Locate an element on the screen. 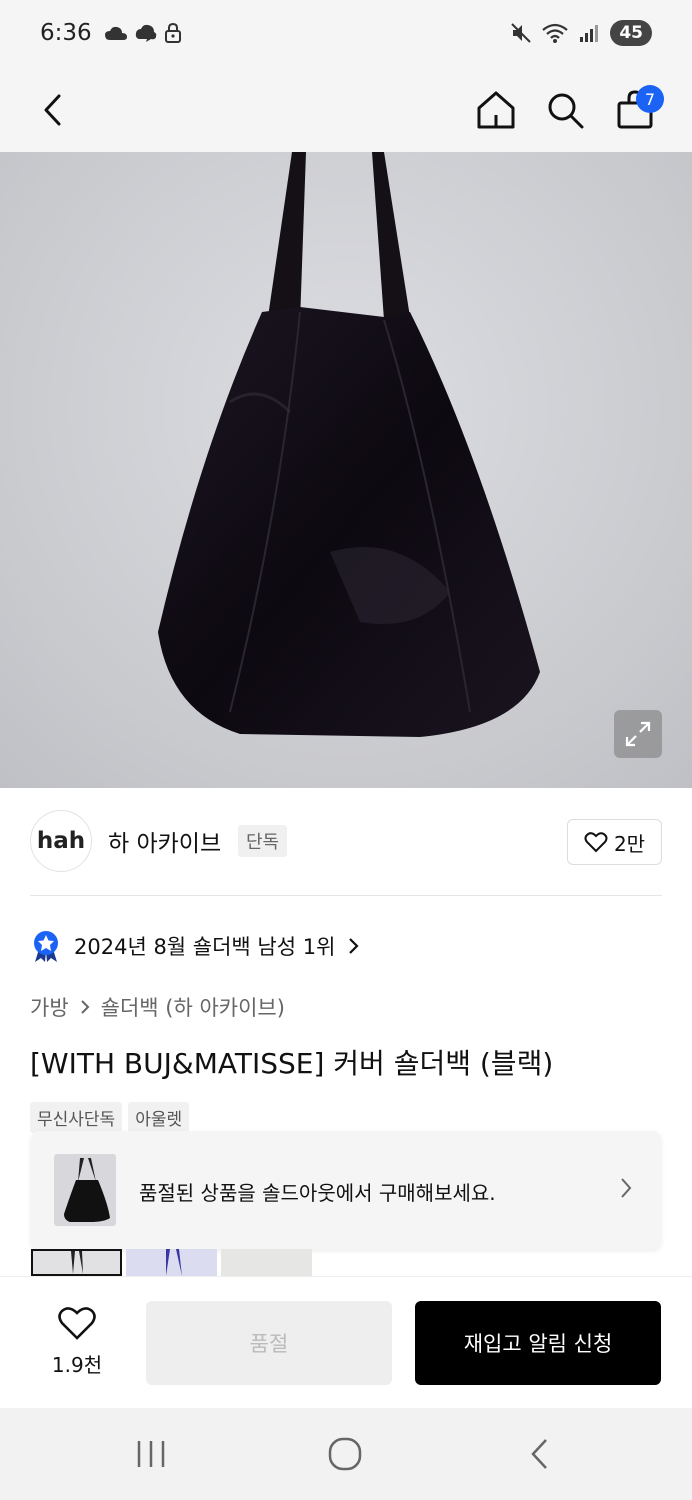 The image size is (692, 1500). product-title: [WITH BUJ&MATISSE] 커버 숄더백 (블랙) is located at coordinates (292, 1063).